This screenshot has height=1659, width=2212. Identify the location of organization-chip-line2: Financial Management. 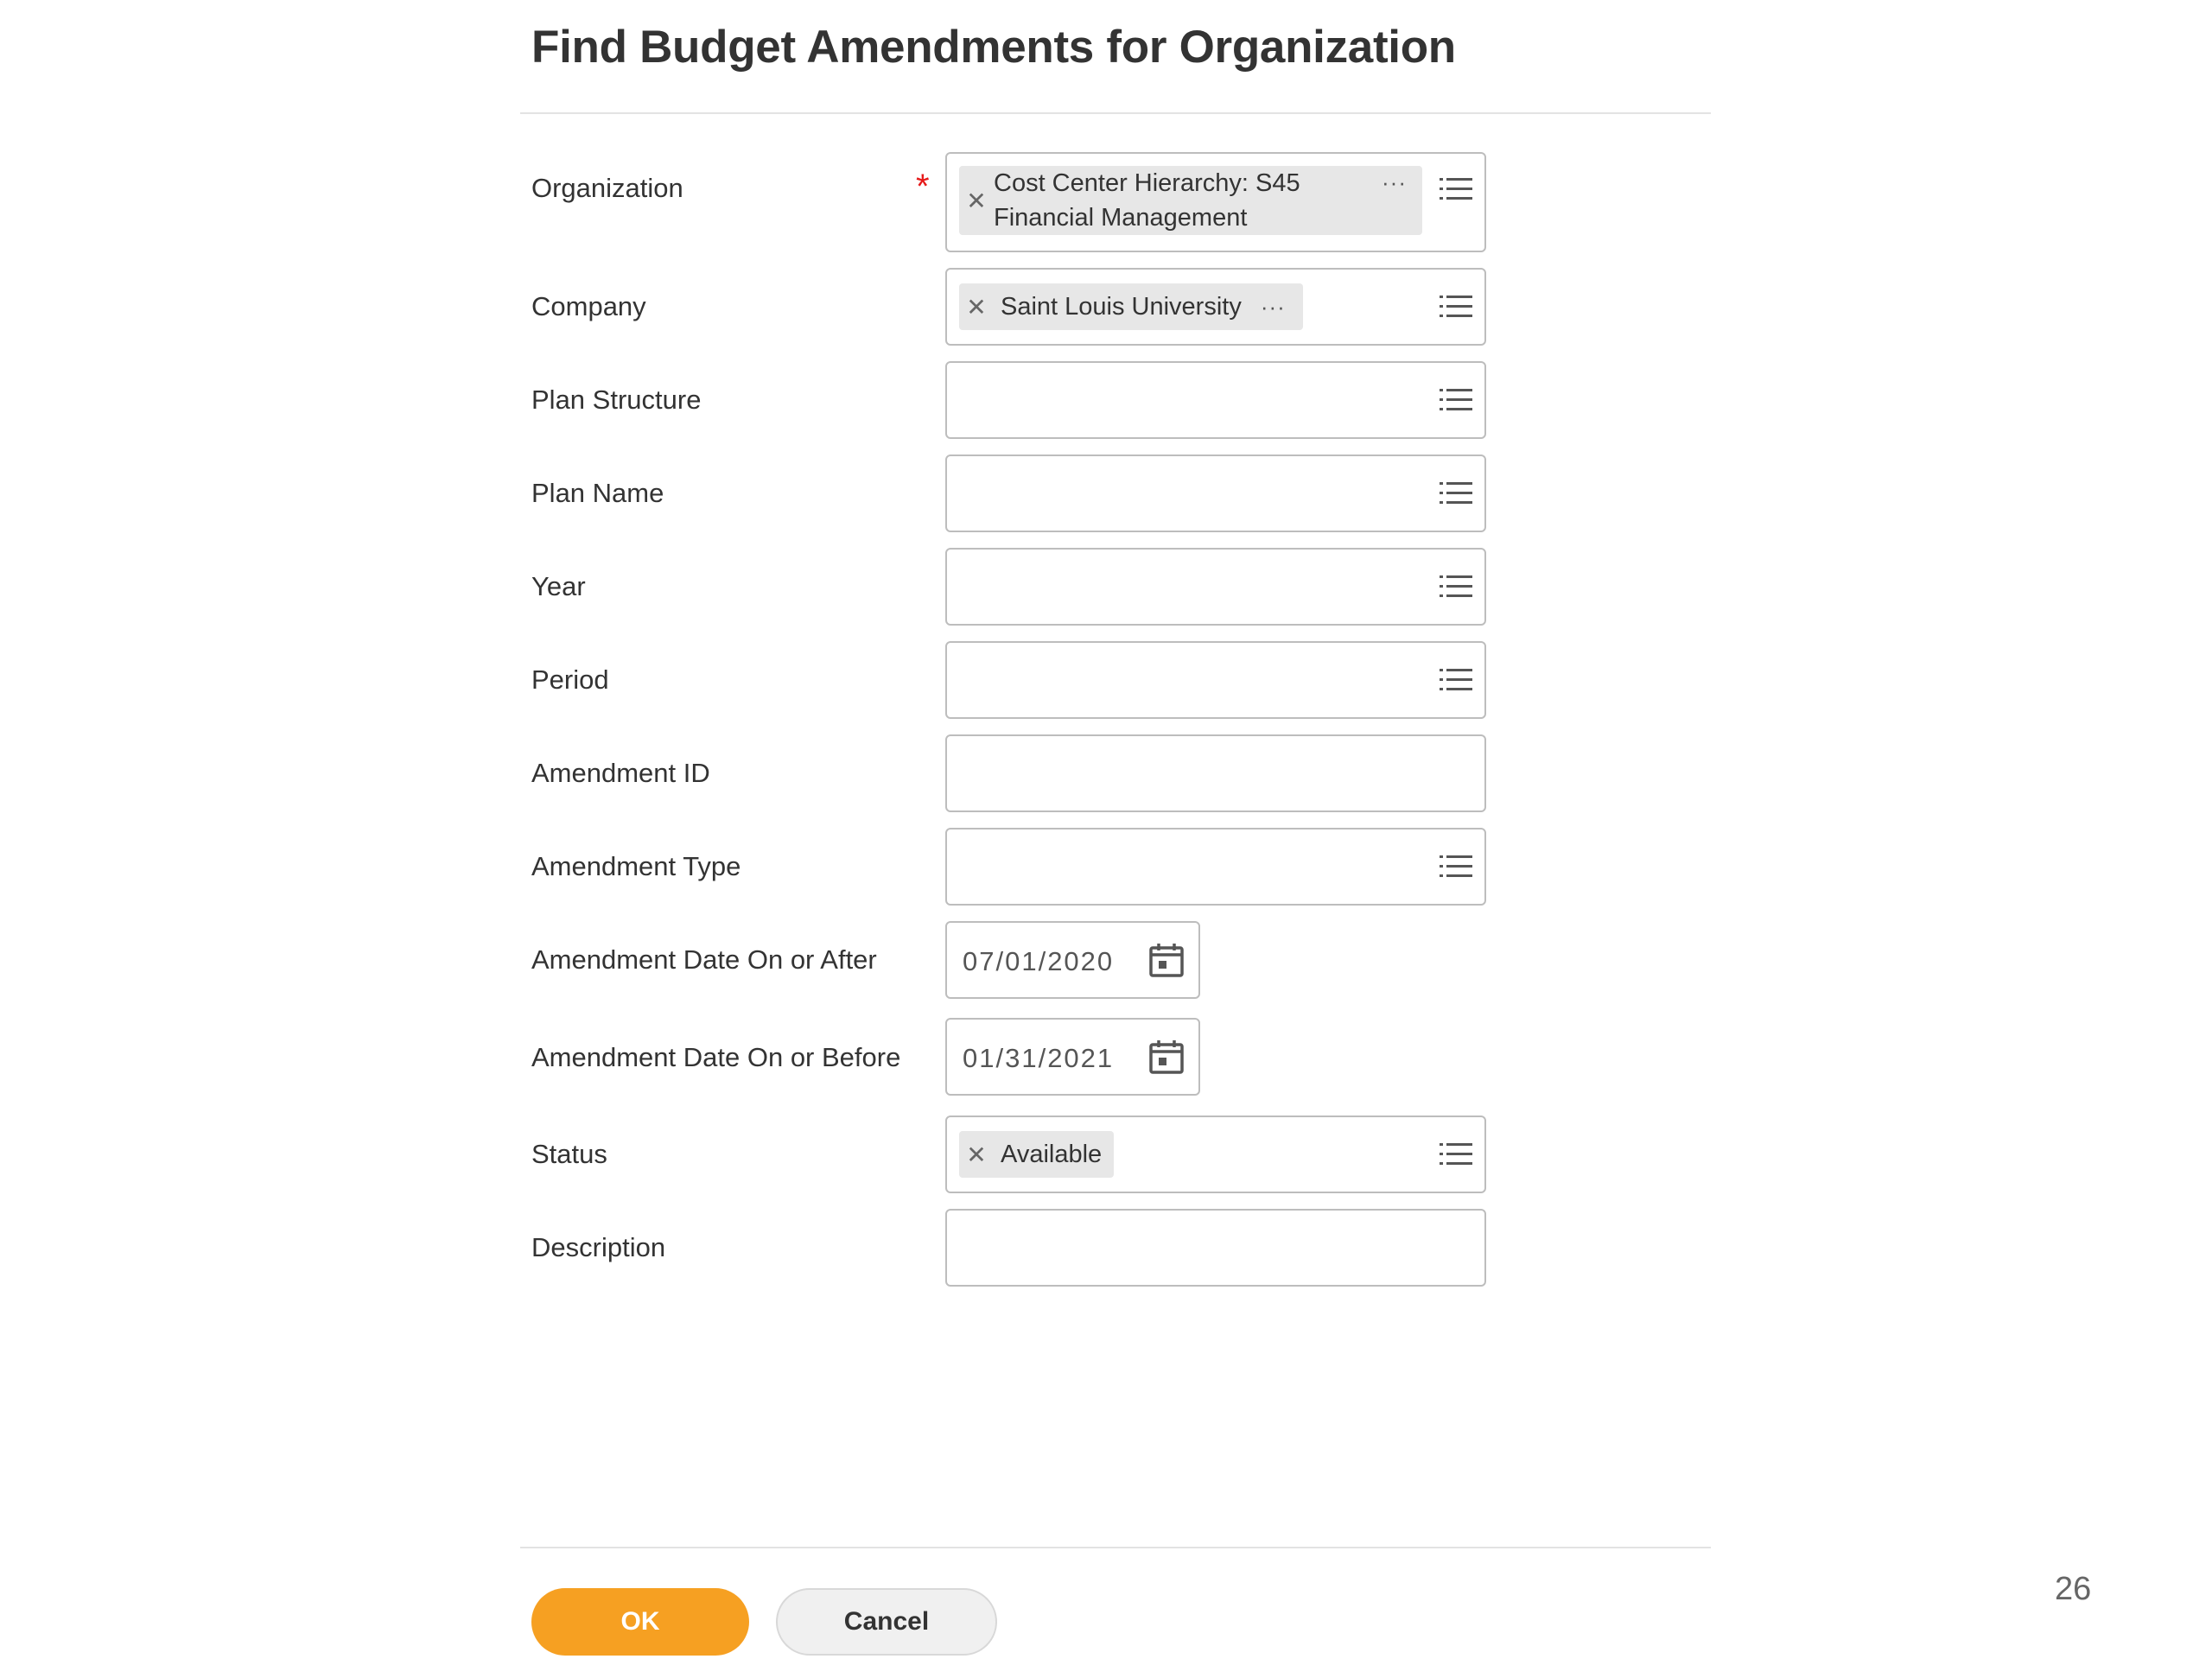
(1121, 218).